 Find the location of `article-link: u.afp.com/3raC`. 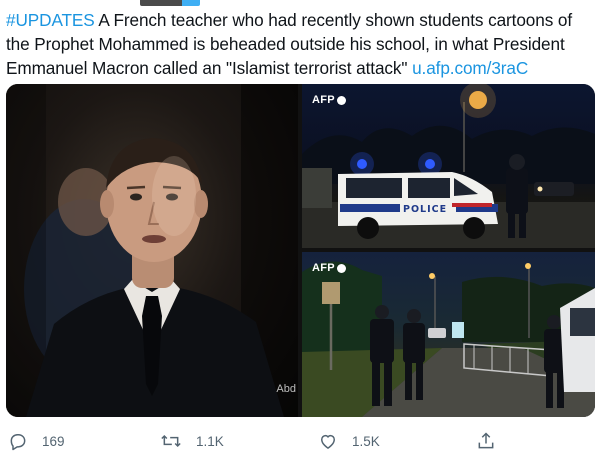

article-link: u.afp.com/3raC is located at coordinates (470, 68).